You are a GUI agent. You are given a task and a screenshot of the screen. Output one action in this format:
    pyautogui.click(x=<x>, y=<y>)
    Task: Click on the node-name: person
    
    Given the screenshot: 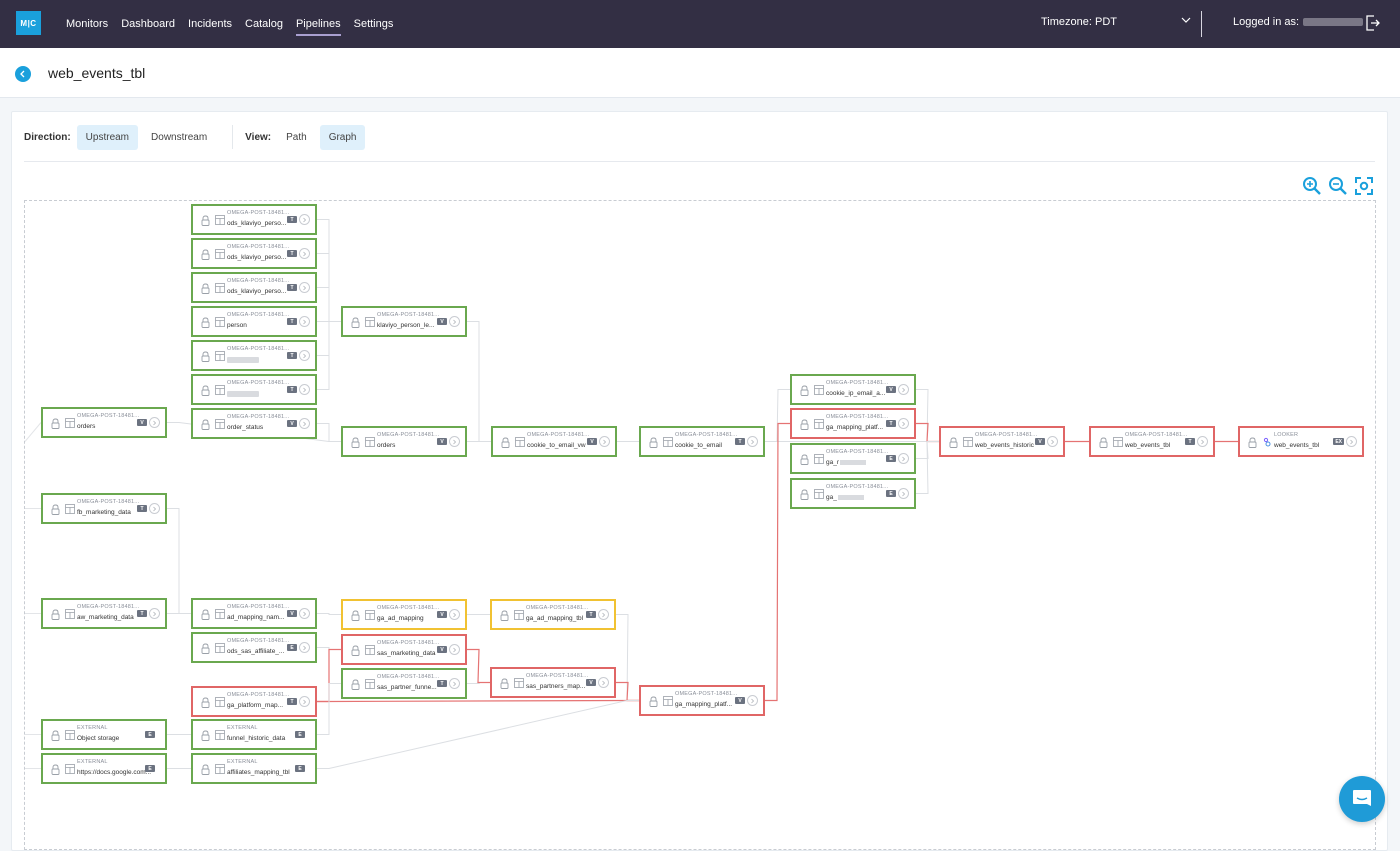 What is the action you would take?
    pyautogui.click(x=237, y=325)
    